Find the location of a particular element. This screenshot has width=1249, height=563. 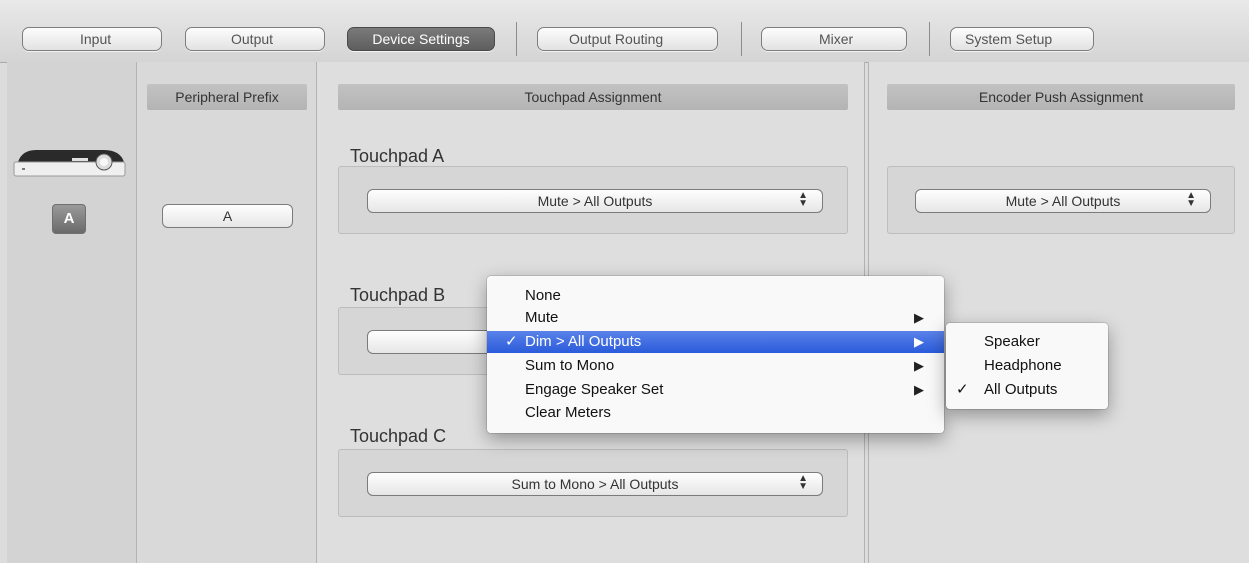

touchpad-a-select-label: Mute > All Outputs is located at coordinates (595, 201).